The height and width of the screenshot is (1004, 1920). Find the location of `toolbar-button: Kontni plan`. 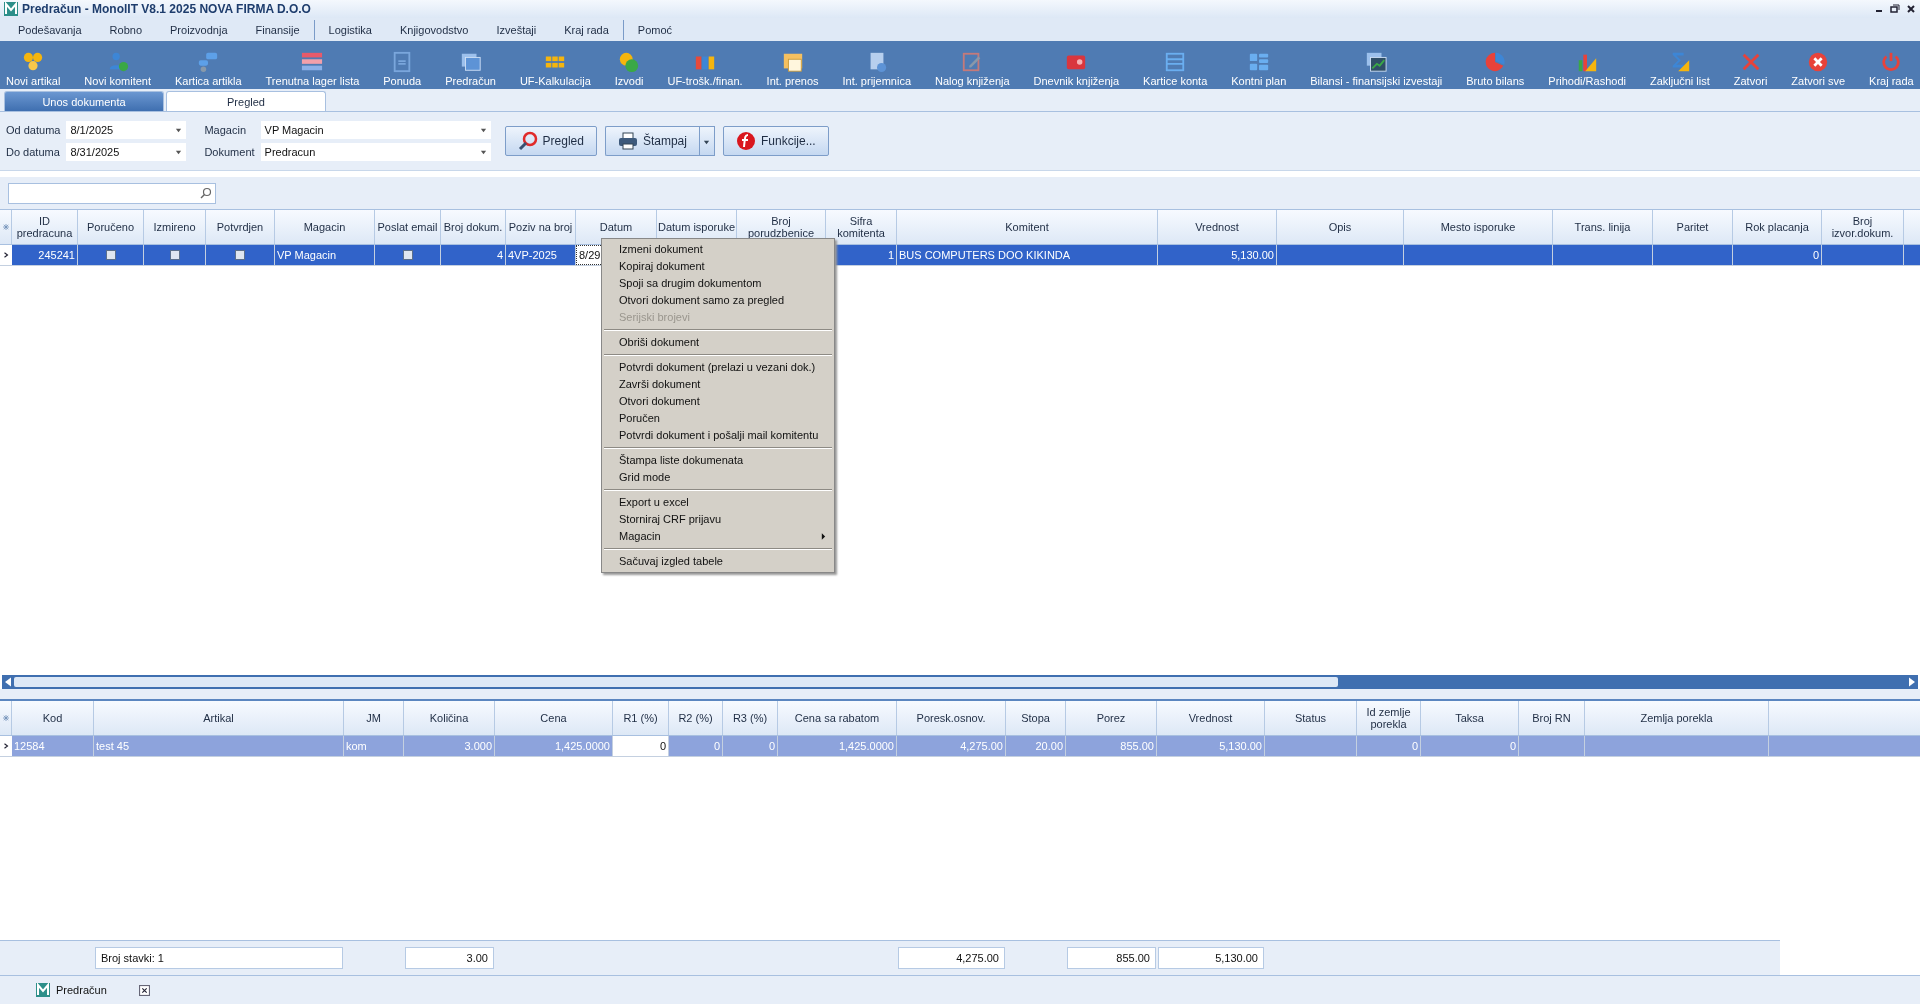

toolbar-button: Kontni plan is located at coordinates (1259, 69).